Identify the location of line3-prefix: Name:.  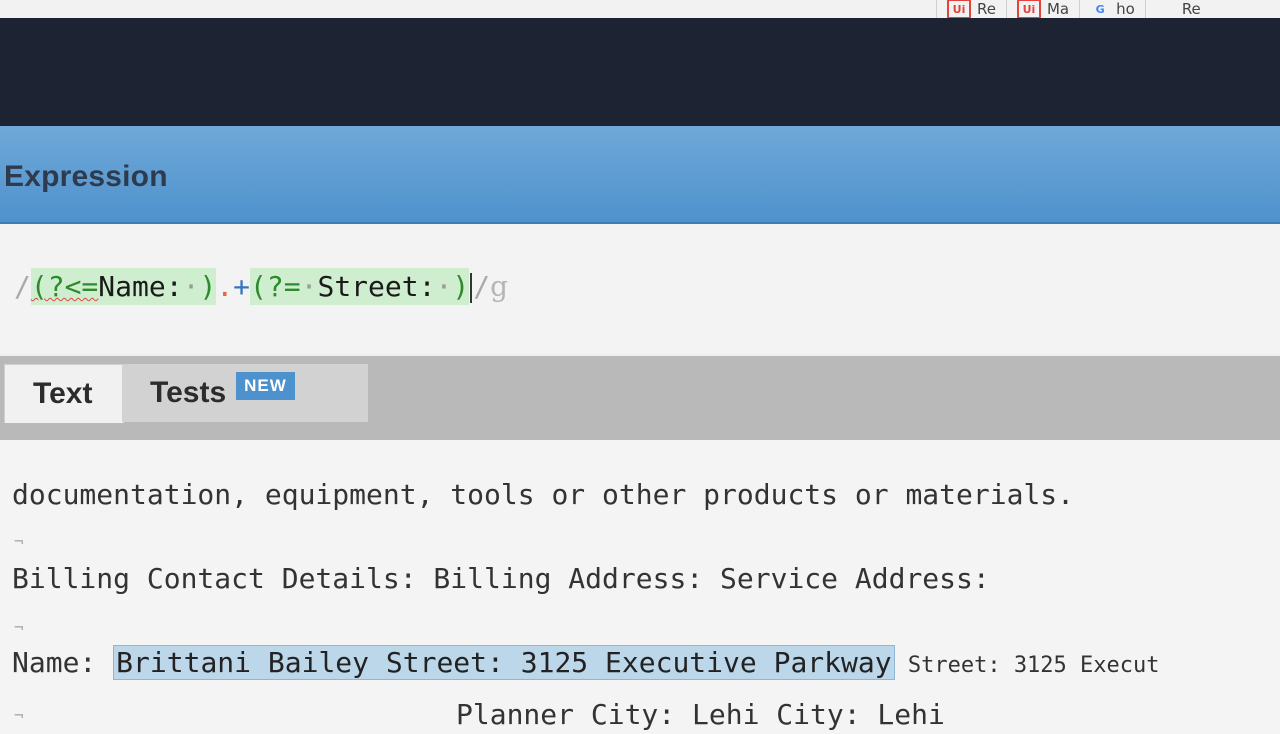
(63, 662).